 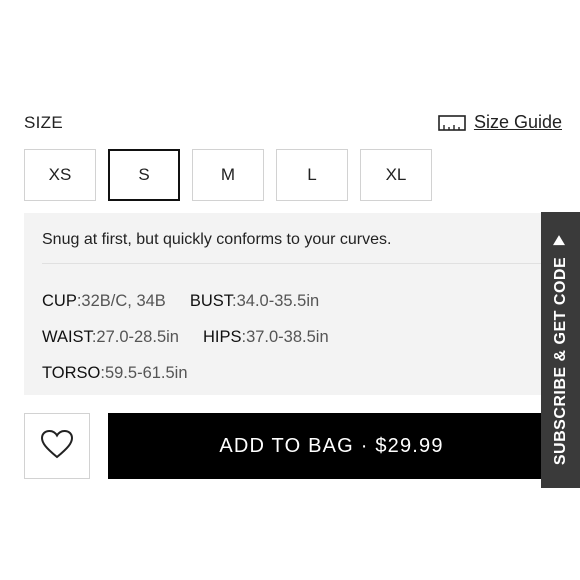 I want to click on heart-icon, so click(x=57, y=446).